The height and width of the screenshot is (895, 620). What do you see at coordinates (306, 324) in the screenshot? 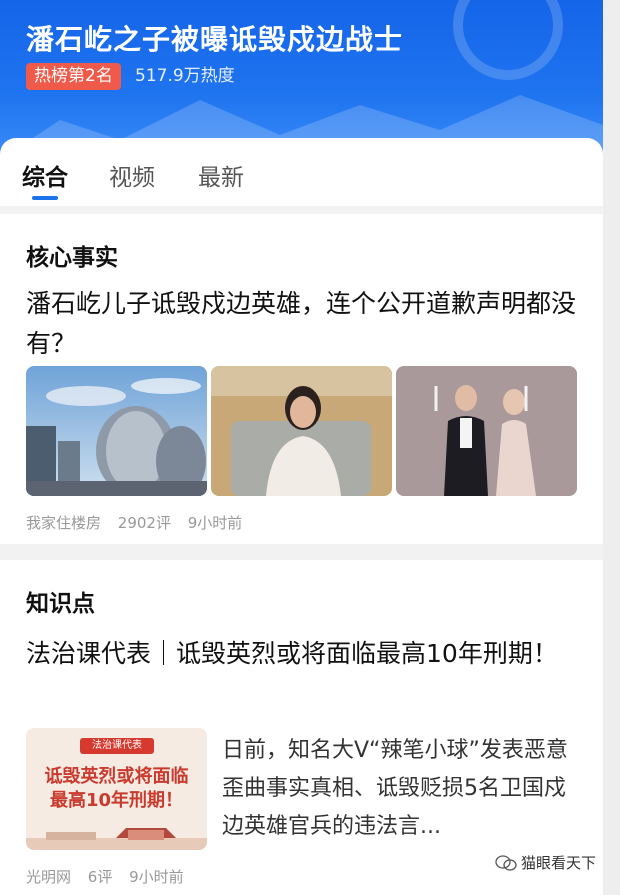
I see `article-headline: 潘石屹儿子诋毁戍边英雄，连个公开道歉声明都没有？` at bounding box center [306, 324].